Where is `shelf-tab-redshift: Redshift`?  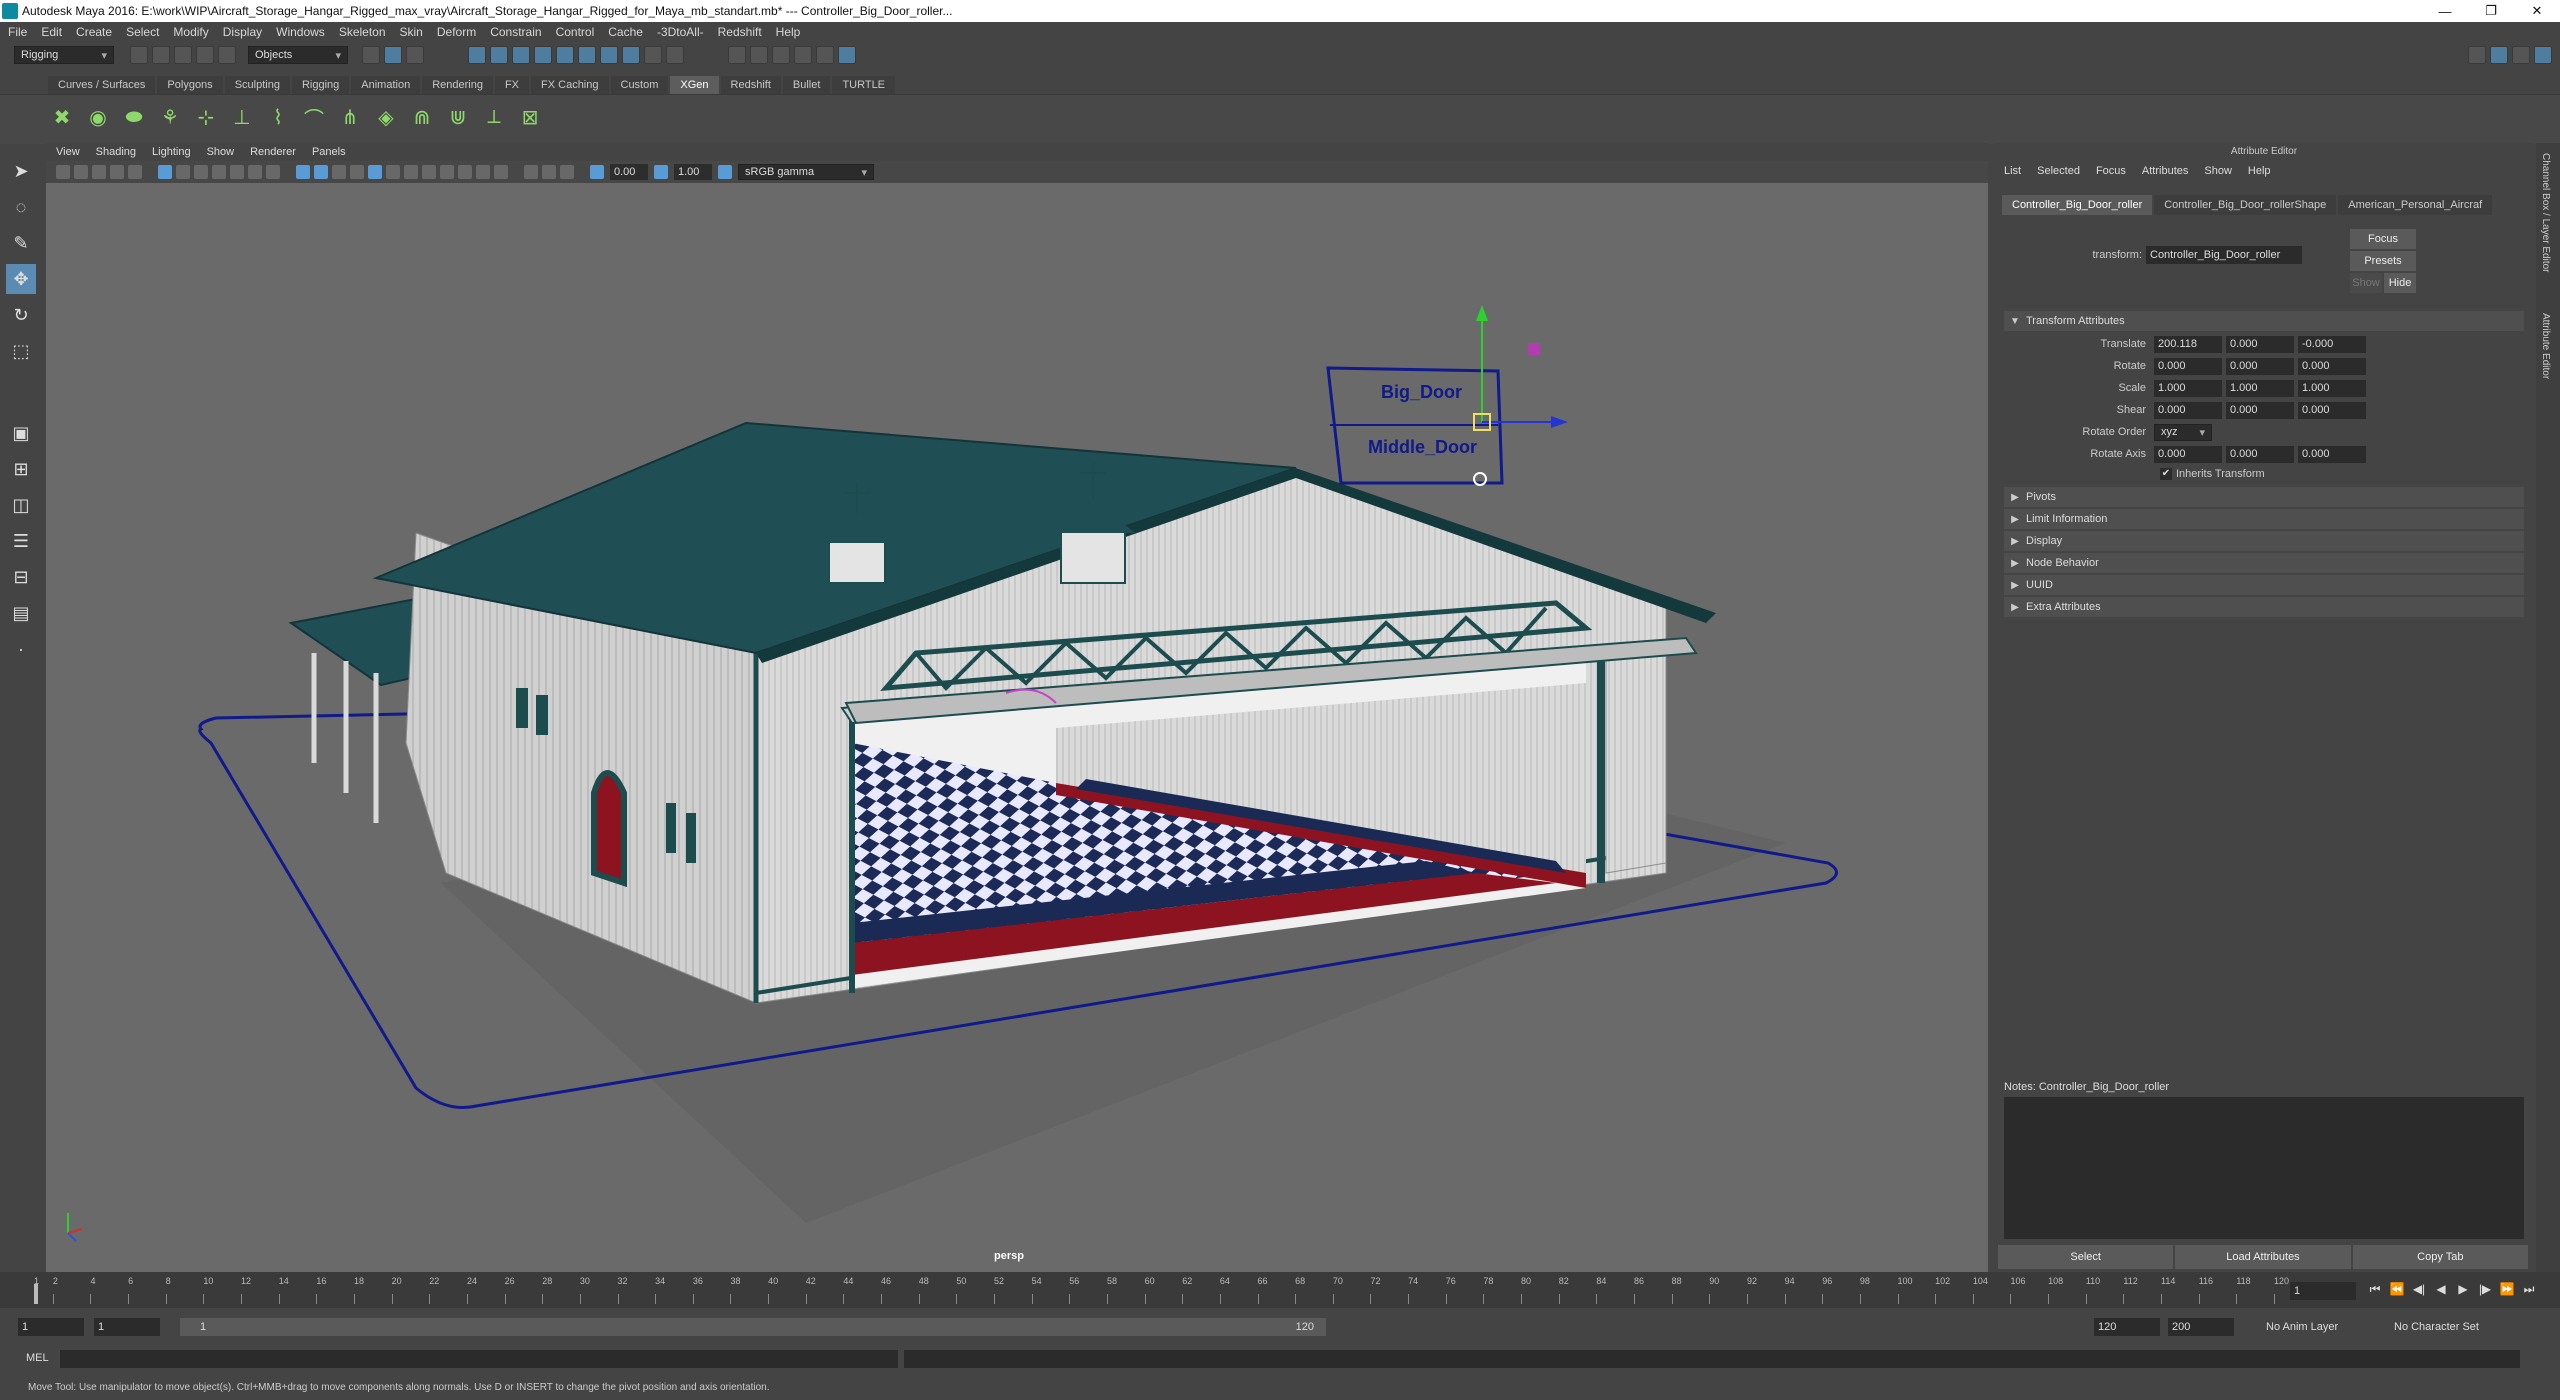
shelf-tab-redshift: Redshift is located at coordinates (750, 85).